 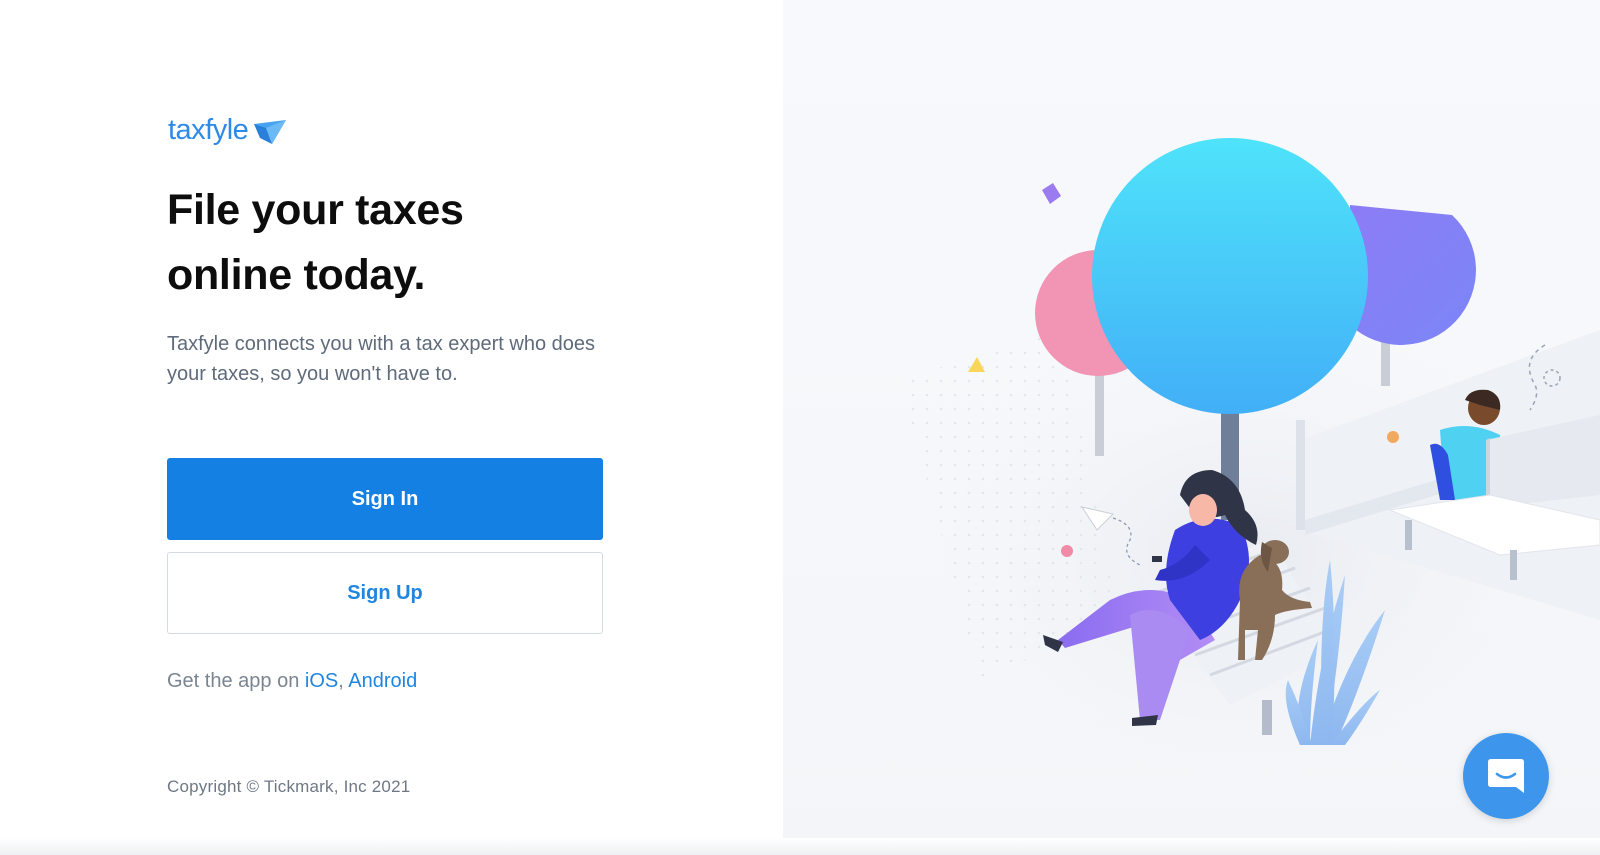 I want to click on bottom-edge, so click(x=800, y=846).